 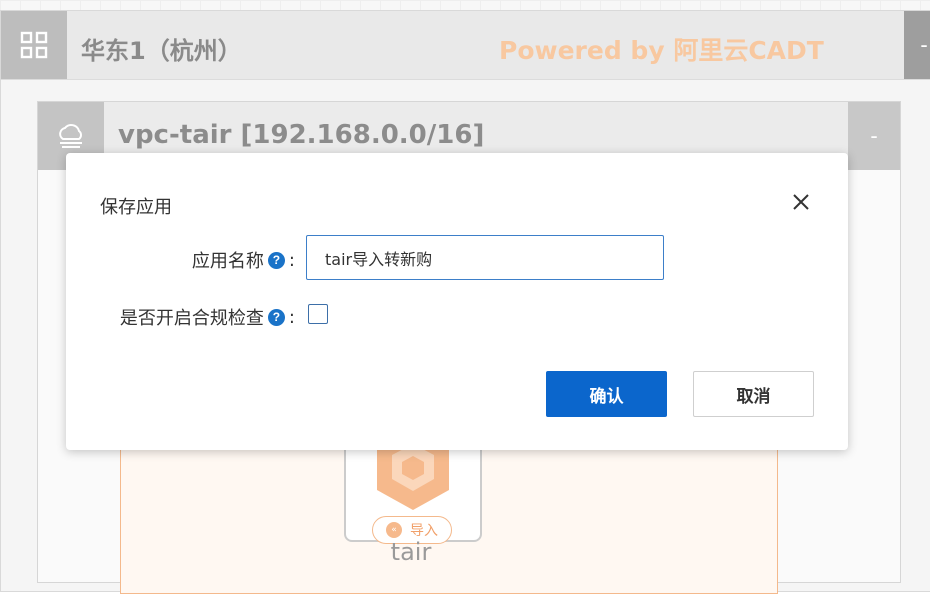 What do you see at coordinates (485, 257) in the screenshot?
I see `app-name-input` at bounding box center [485, 257].